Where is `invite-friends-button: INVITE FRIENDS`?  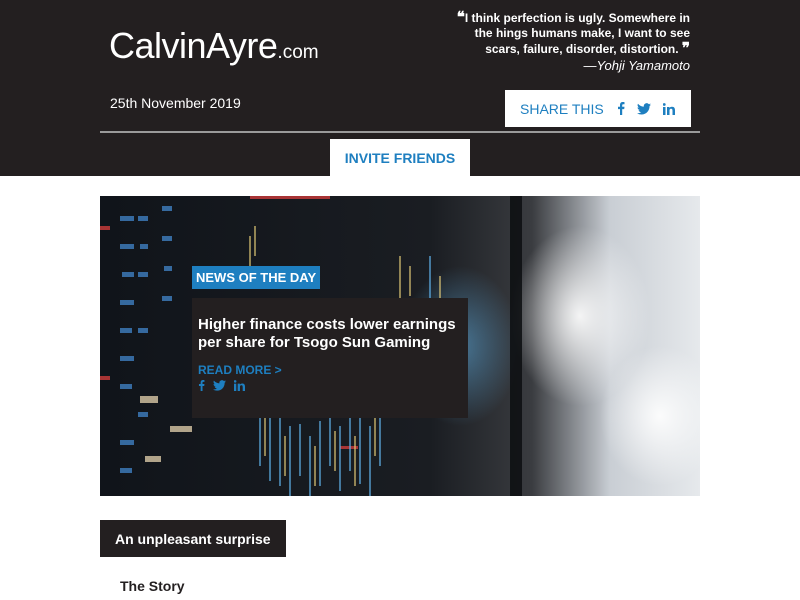 invite-friends-button: INVITE FRIENDS is located at coordinates (400, 157).